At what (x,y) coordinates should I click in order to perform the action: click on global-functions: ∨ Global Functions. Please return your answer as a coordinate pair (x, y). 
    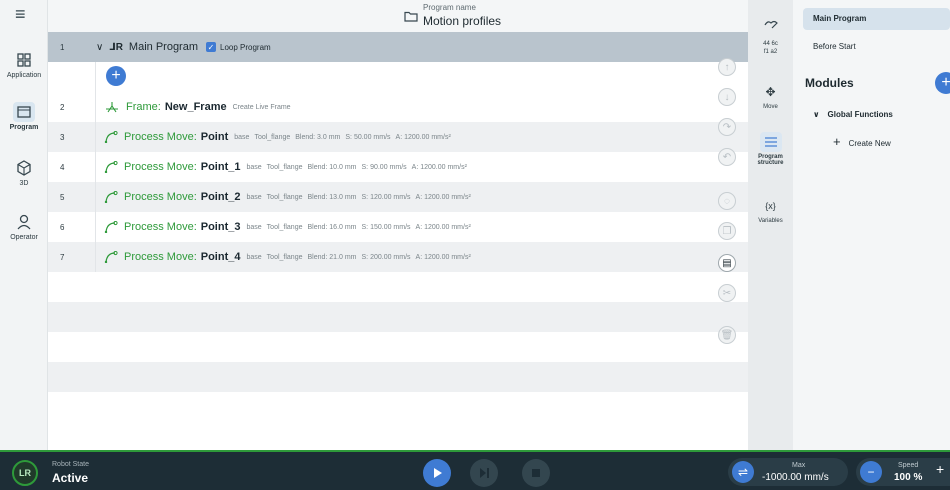
    Looking at the image, I should click on (853, 114).